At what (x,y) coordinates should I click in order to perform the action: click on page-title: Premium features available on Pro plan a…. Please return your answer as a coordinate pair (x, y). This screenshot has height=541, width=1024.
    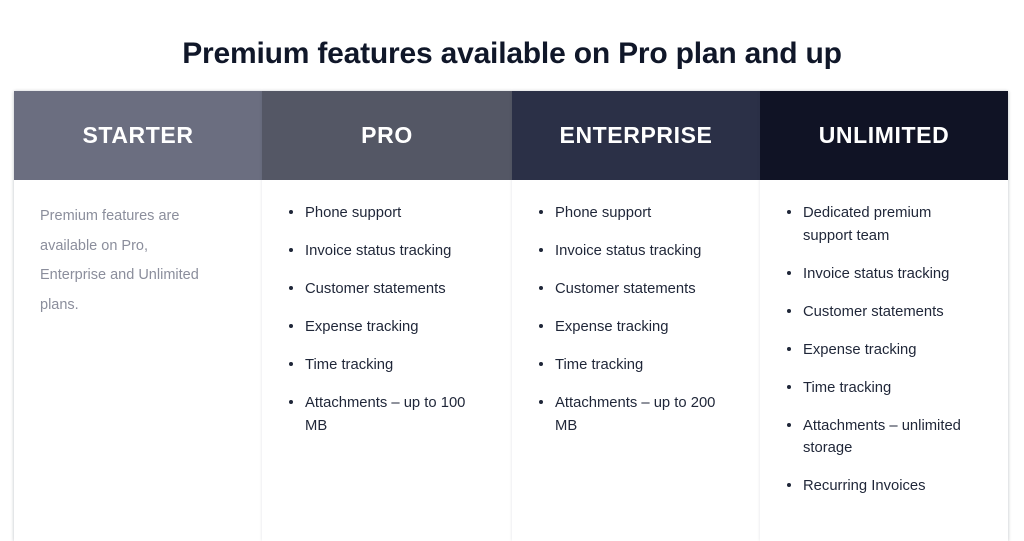
    Looking at the image, I should click on (512, 54).